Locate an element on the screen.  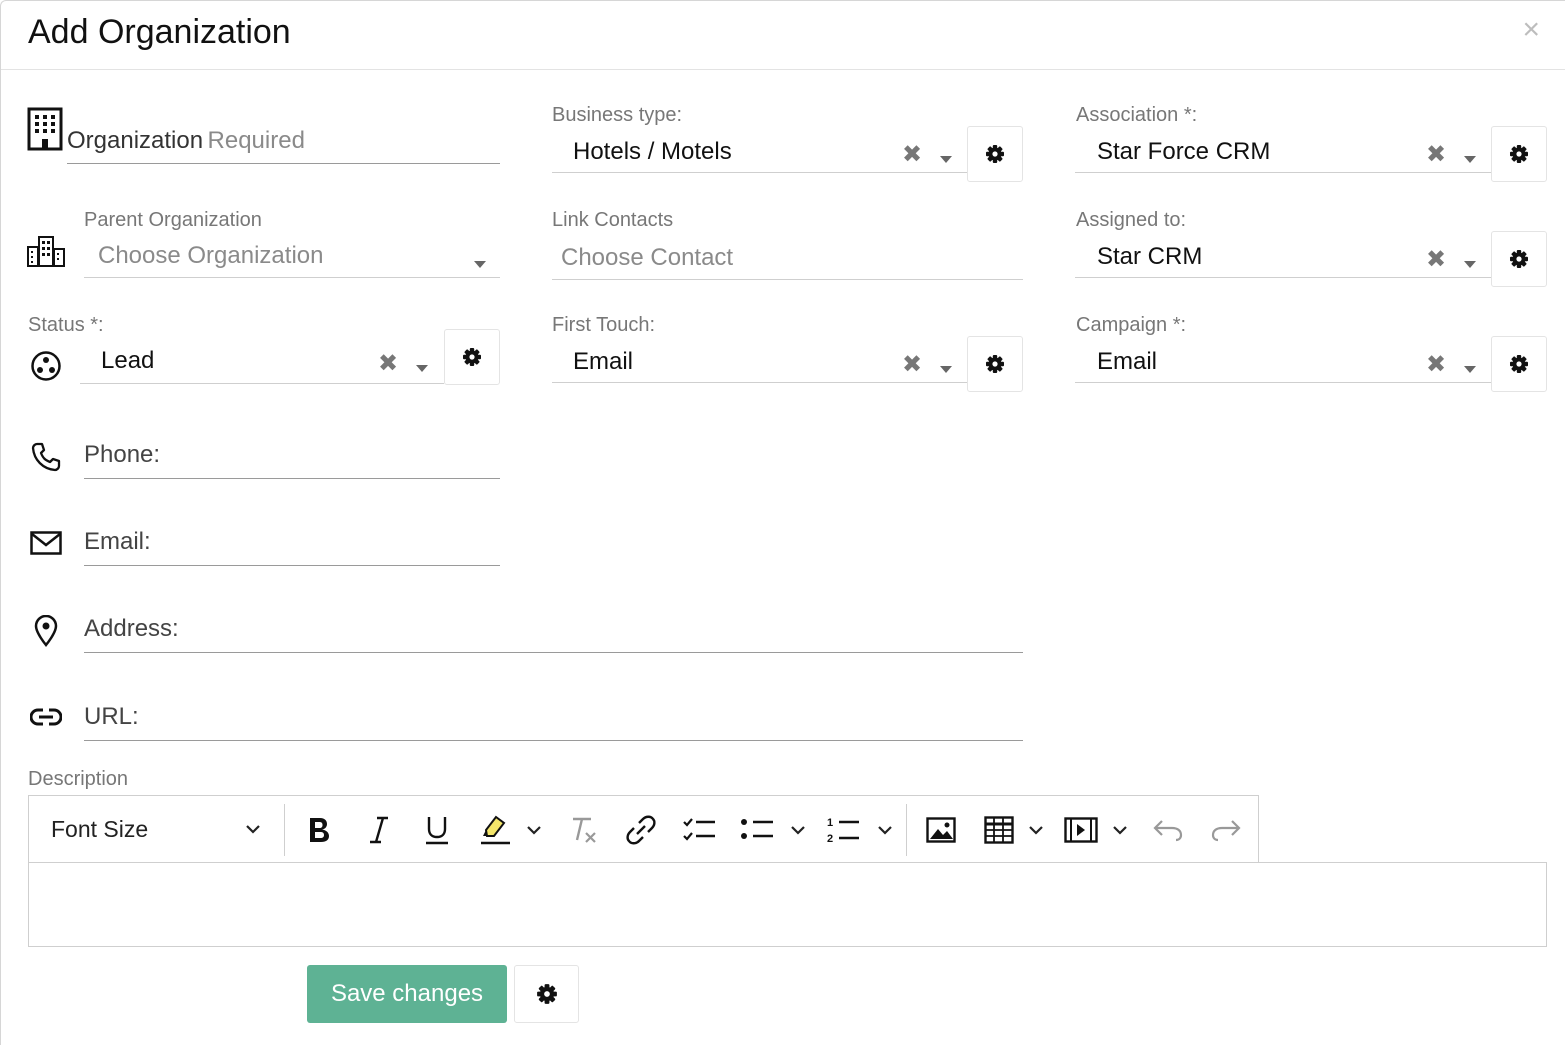
parent-organization-select: Choose Organization is located at coordinates (292, 258).